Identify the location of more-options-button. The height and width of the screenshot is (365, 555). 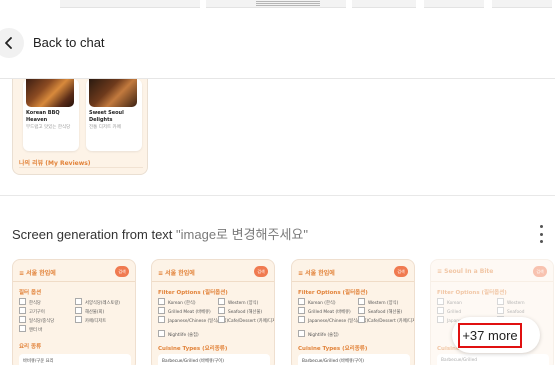
(541, 234).